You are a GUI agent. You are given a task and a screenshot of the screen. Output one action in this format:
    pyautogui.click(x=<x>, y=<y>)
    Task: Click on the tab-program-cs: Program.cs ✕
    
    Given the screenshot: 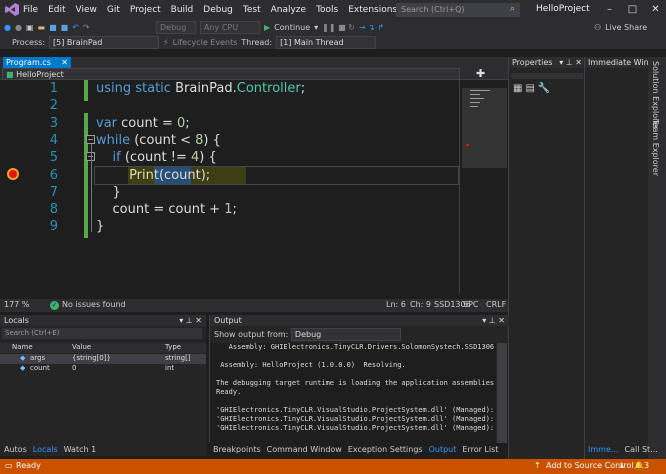 What is the action you would take?
    pyautogui.click(x=37, y=62)
    